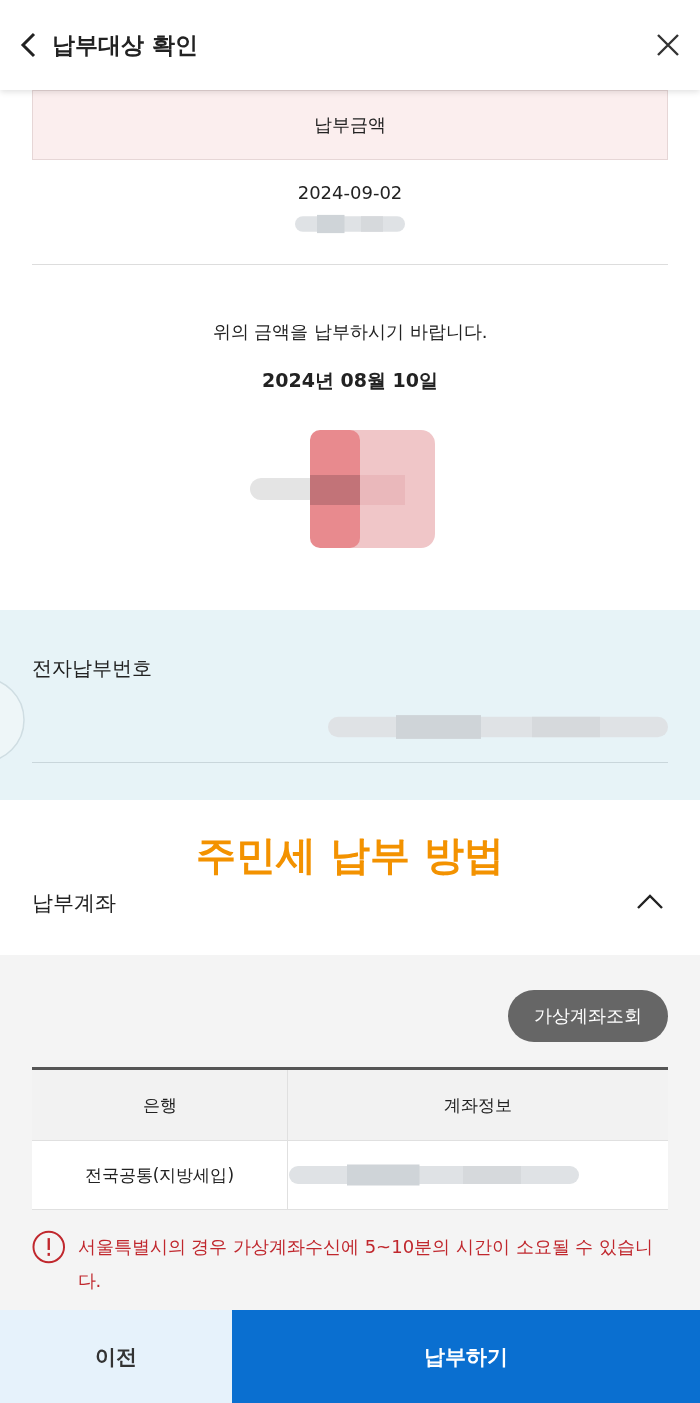 This screenshot has width=700, height=1403. What do you see at coordinates (125, 45) in the screenshot?
I see `page-title: 납부대상 확인` at bounding box center [125, 45].